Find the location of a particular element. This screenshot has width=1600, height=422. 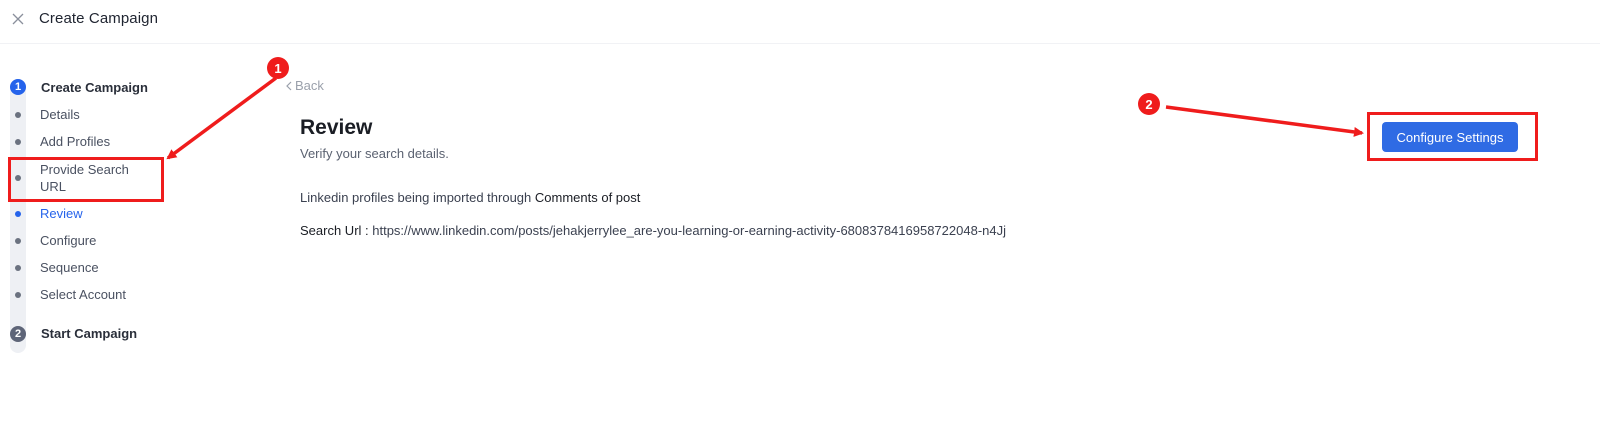

annotation-arrows is located at coordinates (765, 118).